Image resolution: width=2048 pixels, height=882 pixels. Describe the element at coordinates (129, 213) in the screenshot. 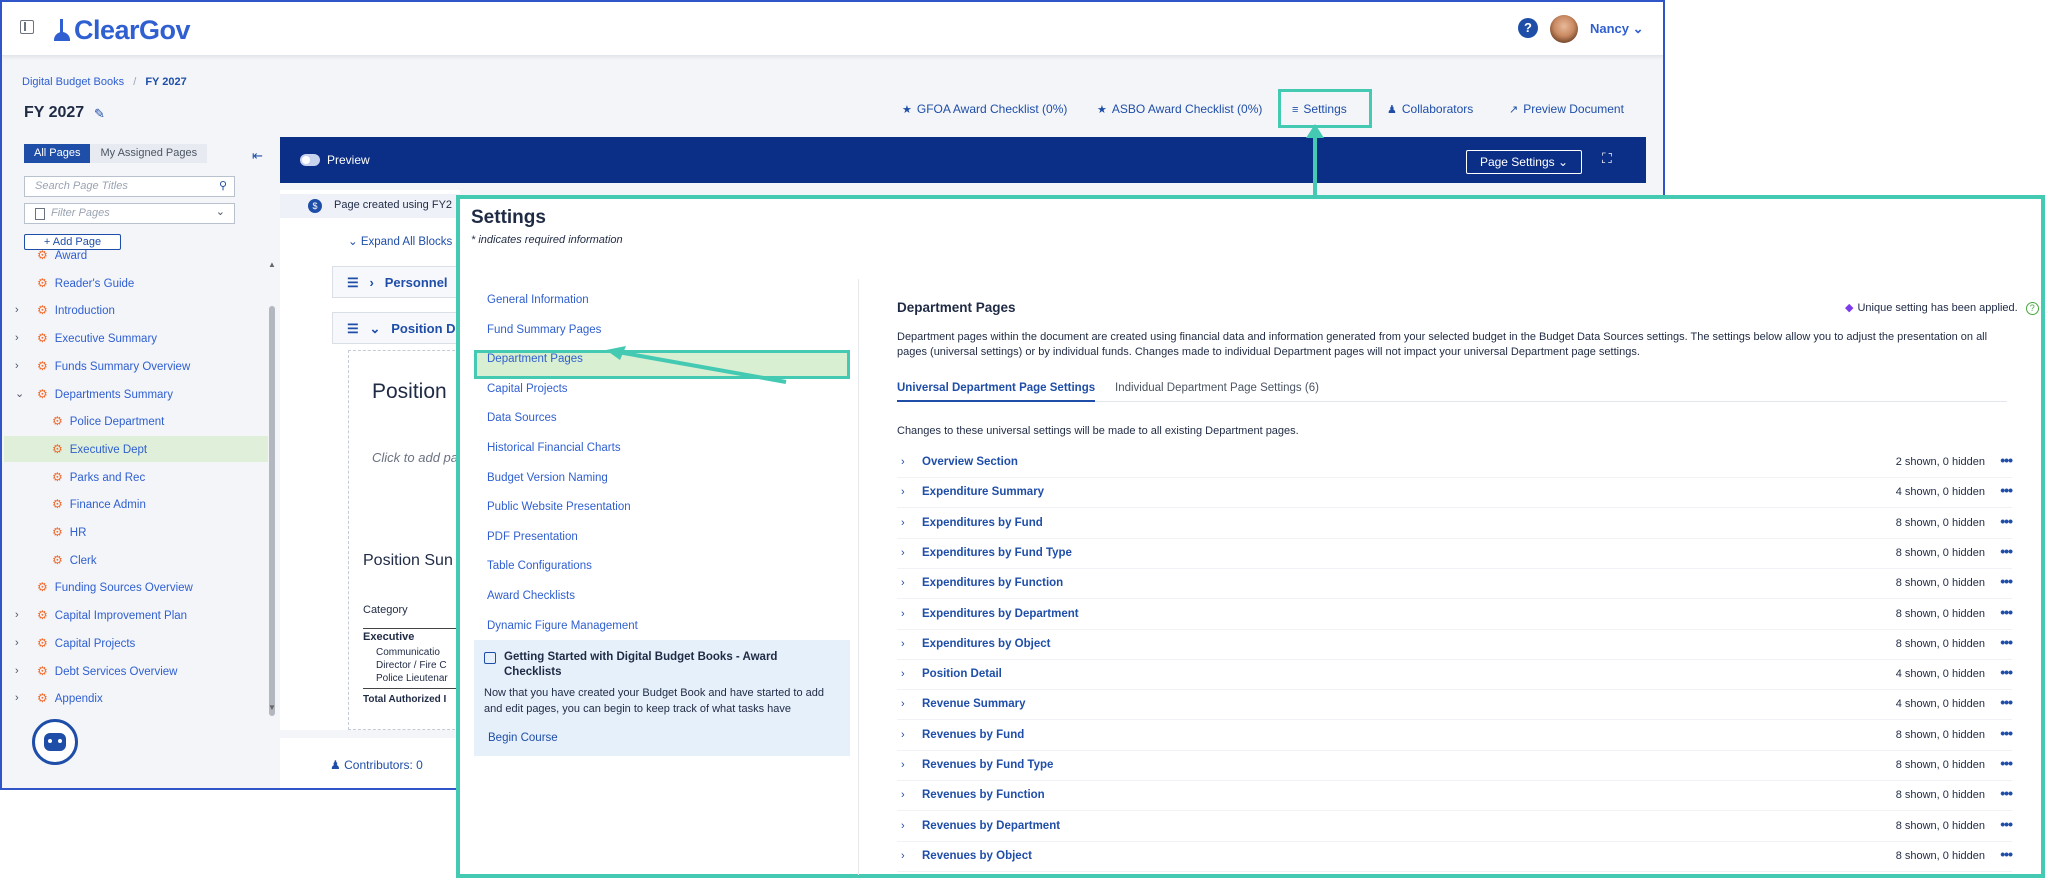

I see `filter-pages-select: Filter Pages ⌄` at that location.